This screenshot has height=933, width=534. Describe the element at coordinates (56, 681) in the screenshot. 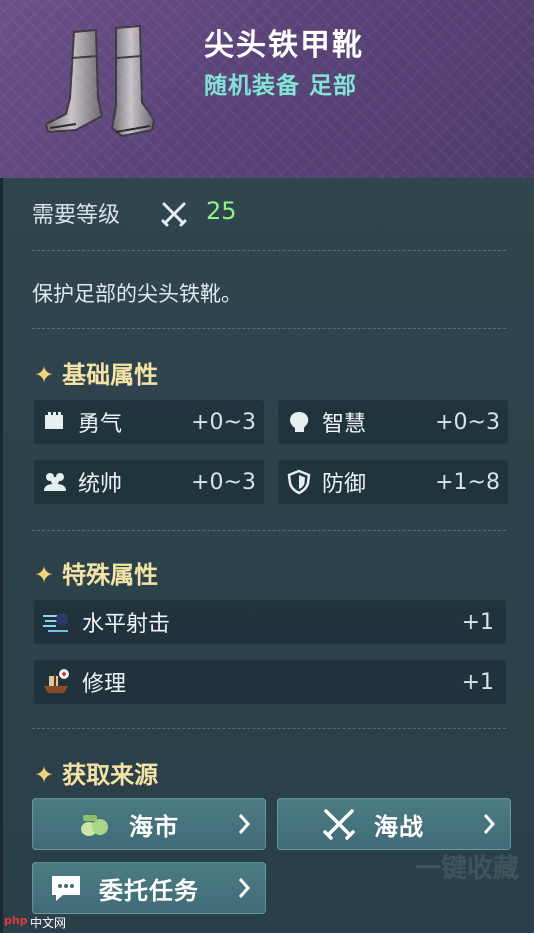

I see `ship-repair-icon` at that location.